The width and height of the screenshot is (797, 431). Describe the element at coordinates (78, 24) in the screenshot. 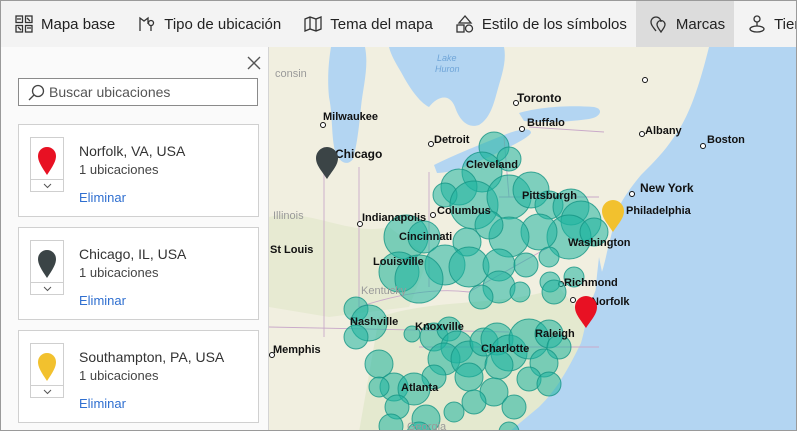

I see `basemap-label: Mapa base` at that location.